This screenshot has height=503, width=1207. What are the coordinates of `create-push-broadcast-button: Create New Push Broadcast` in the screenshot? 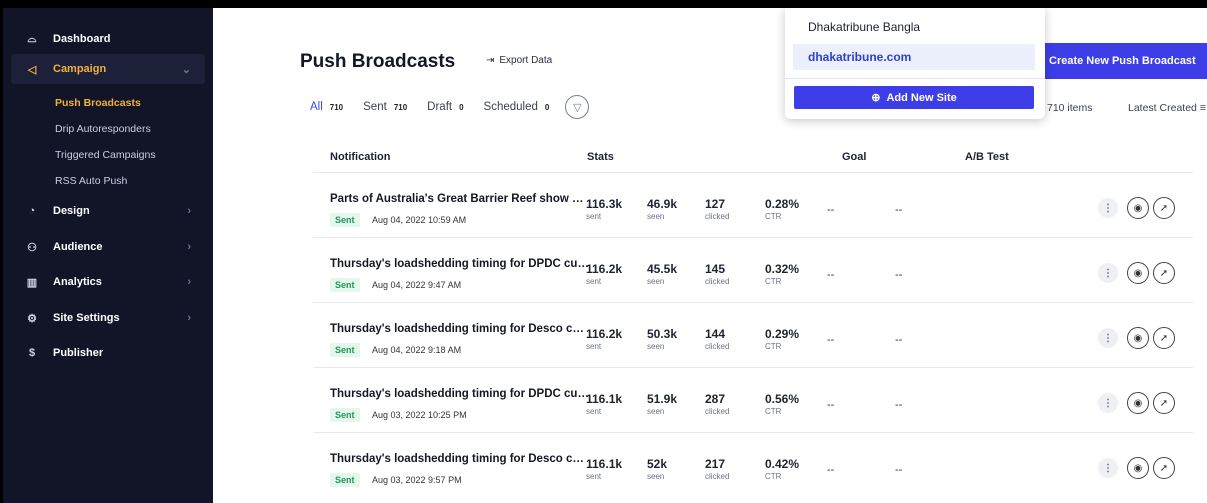 It's located at (1124, 61).